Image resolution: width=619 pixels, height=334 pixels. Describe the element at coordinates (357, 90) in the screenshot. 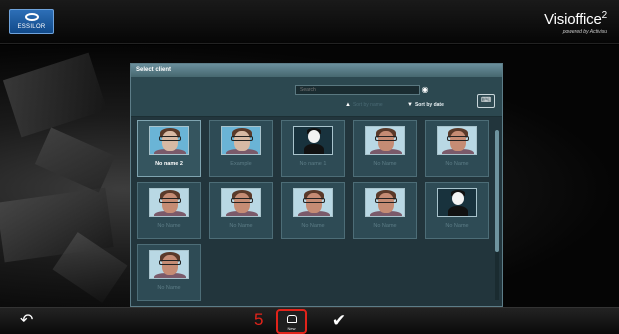

I see `search-input` at that location.